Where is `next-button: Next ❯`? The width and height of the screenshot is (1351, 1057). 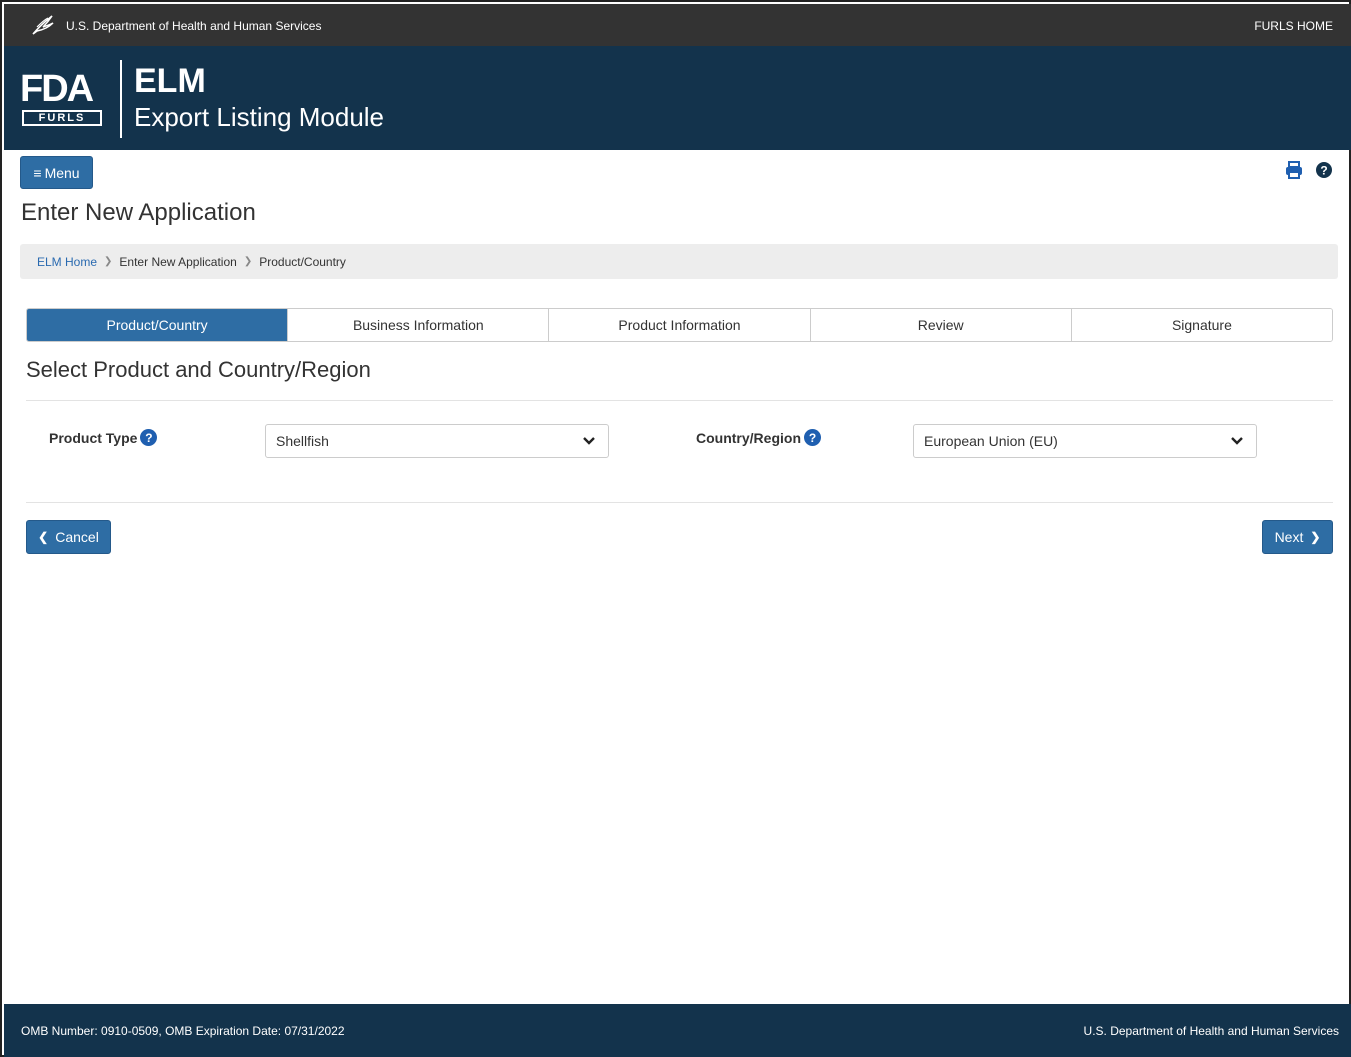 next-button: Next ❯ is located at coordinates (1297, 537).